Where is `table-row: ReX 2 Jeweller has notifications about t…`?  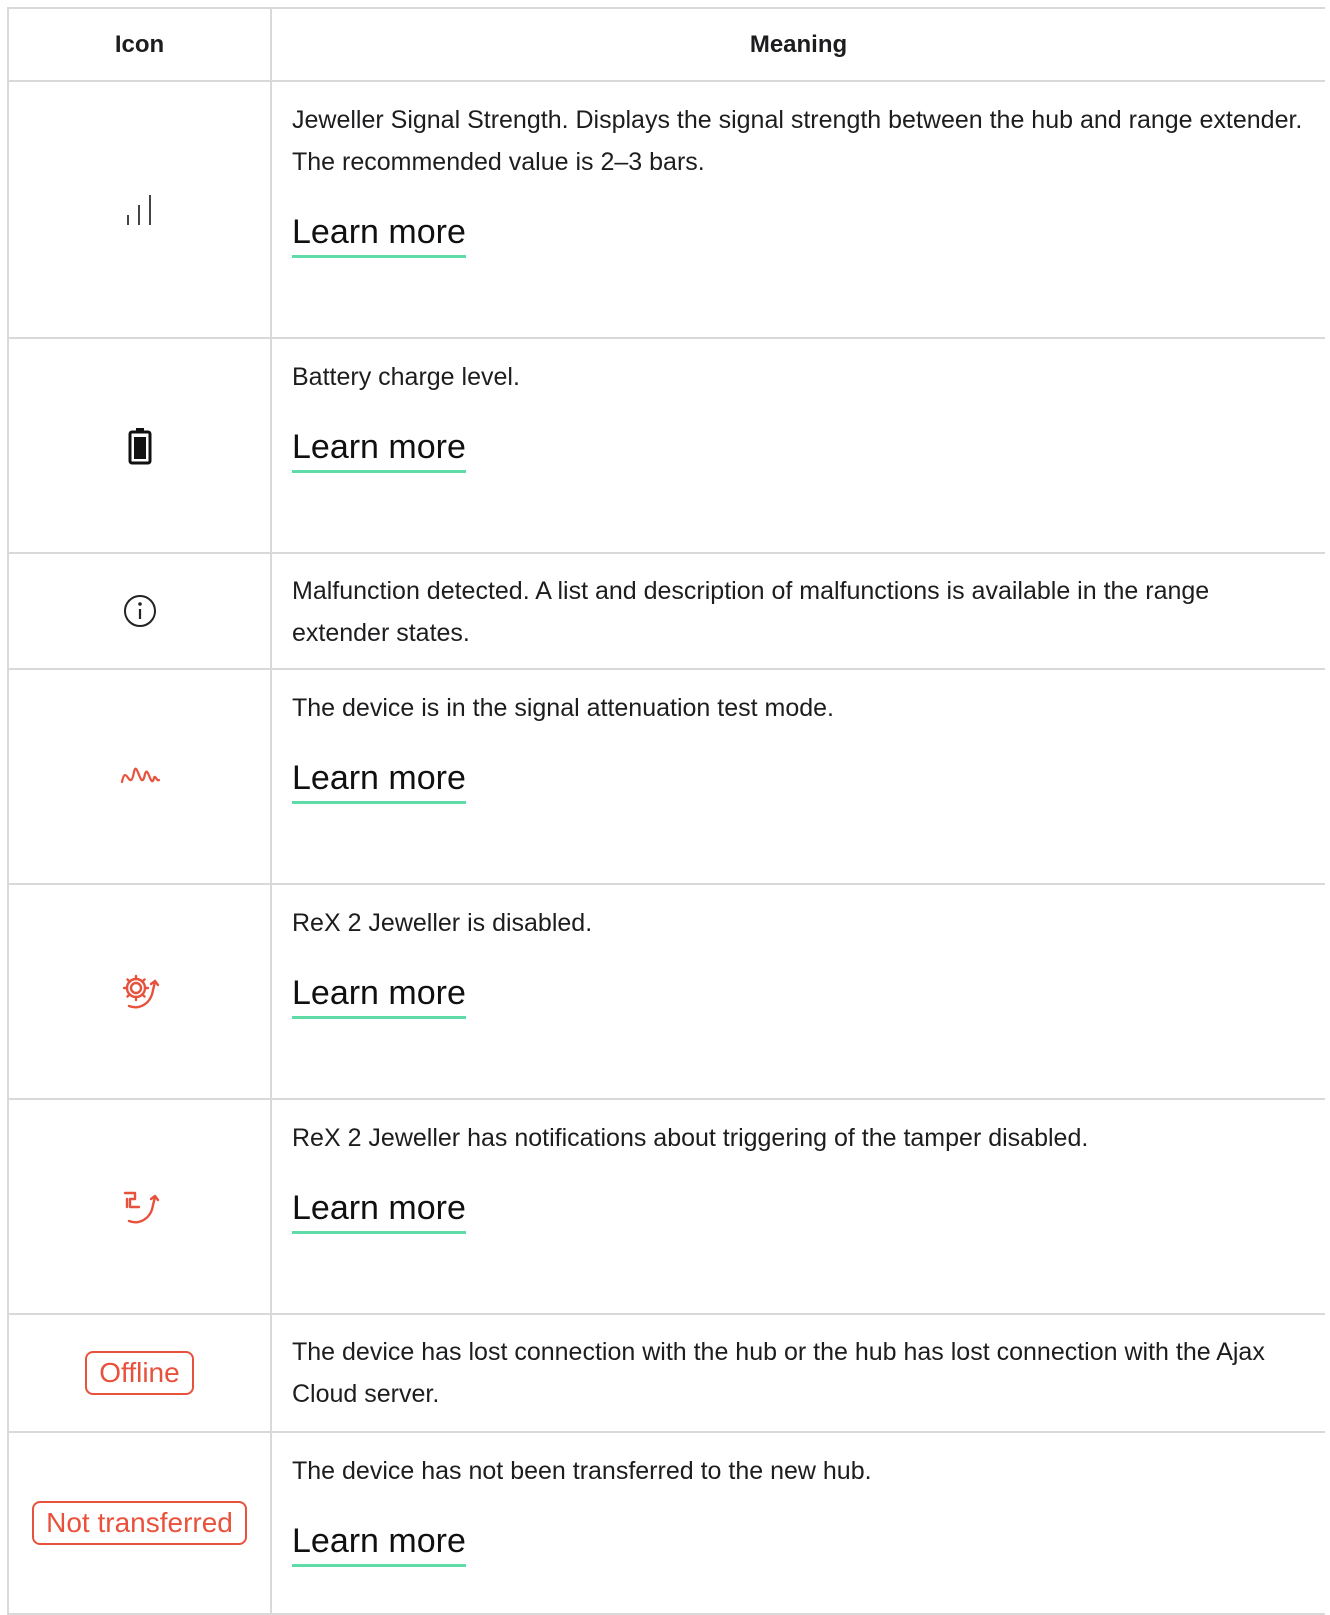
table-row: ReX 2 Jeweller has notifications about t… is located at coordinates (667, 1207).